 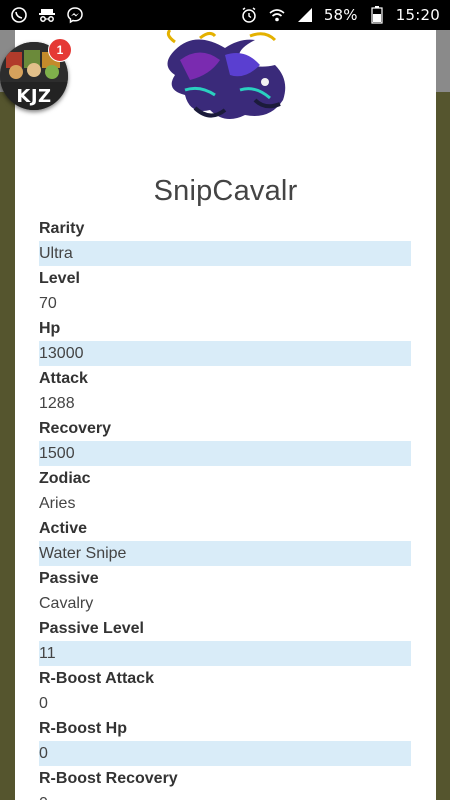 I want to click on stat-value-level: 70, so click(x=48, y=303).